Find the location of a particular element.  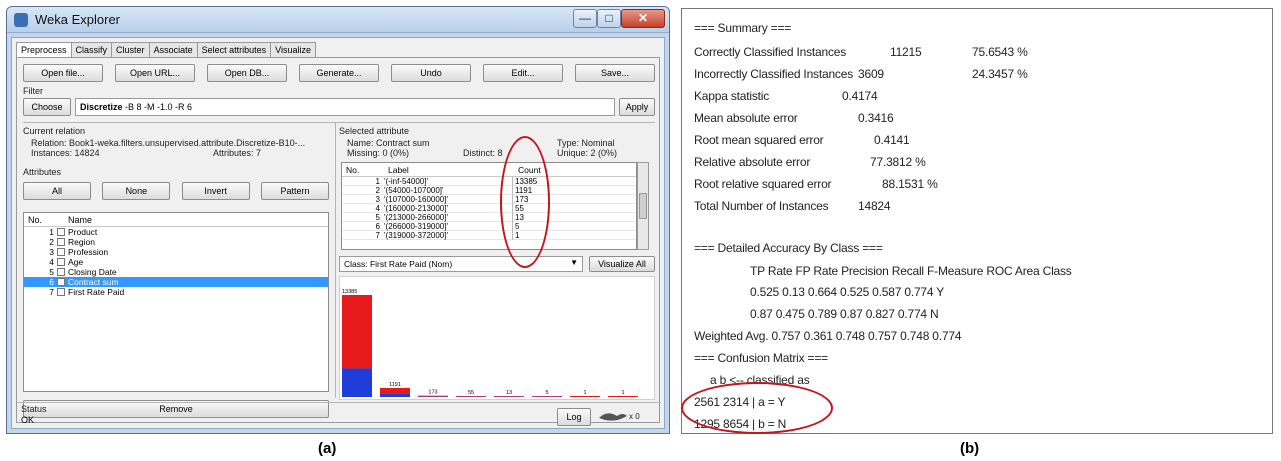

filter-spec-field: Discretize -B 8 -M -1.0 -R 6 is located at coordinates (345, 107).